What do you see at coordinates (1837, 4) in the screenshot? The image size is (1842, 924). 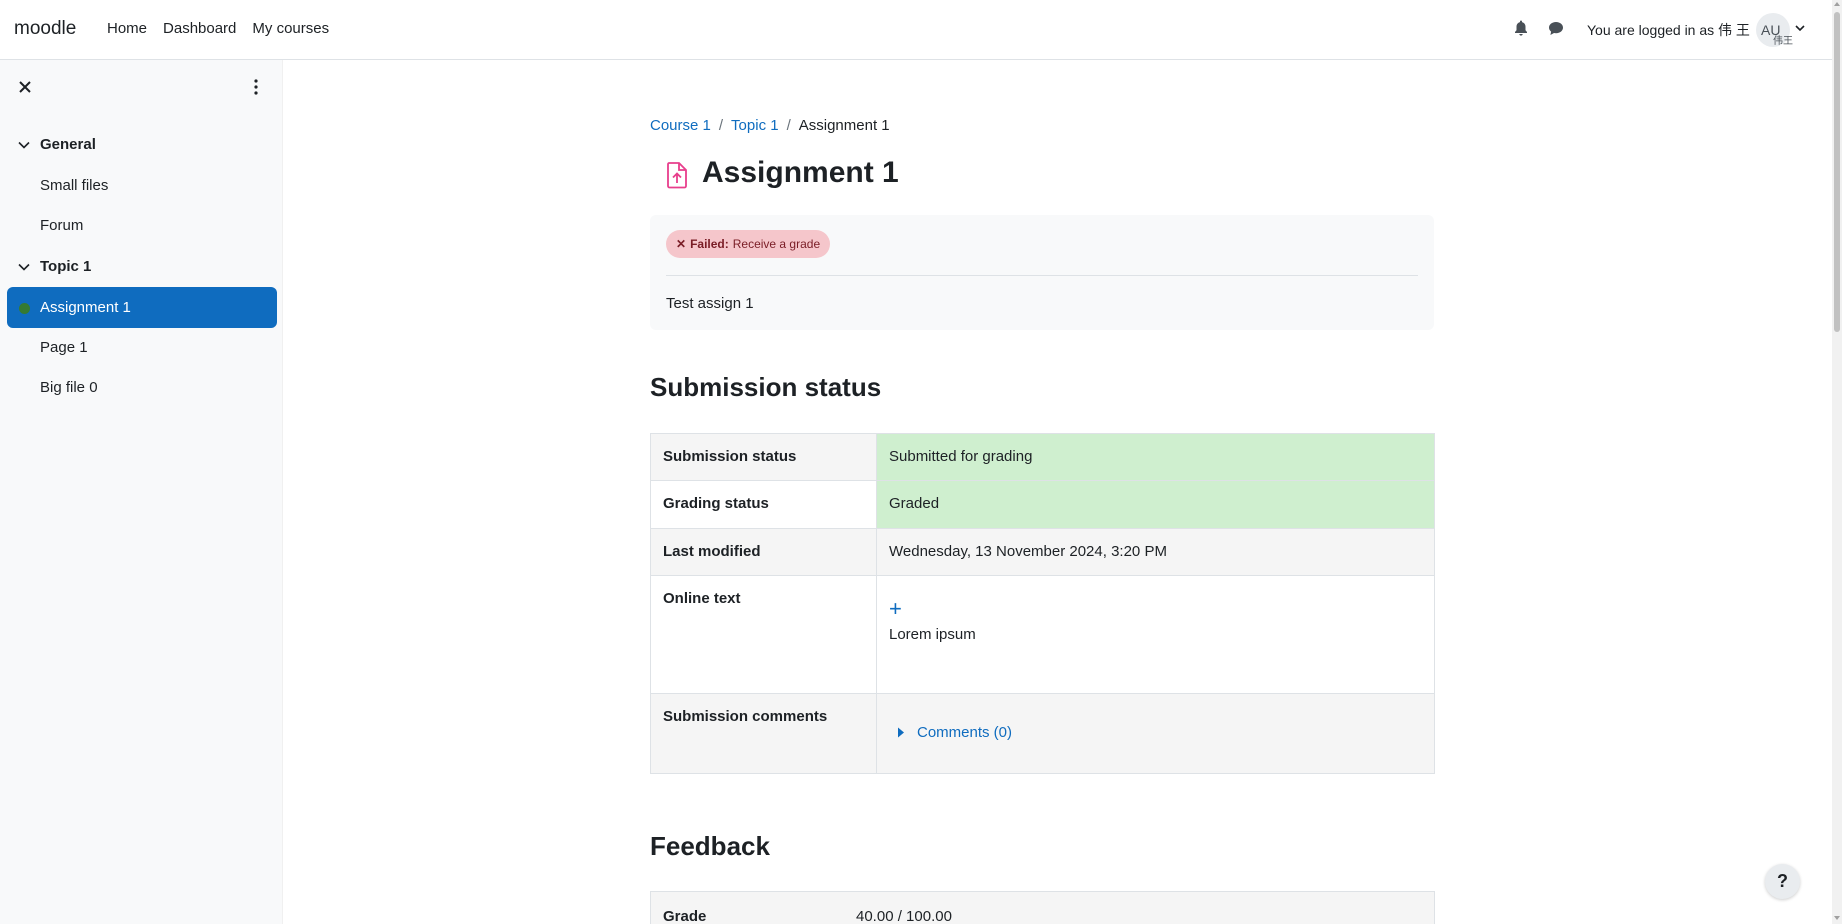 I see `scroll-up-arrow-icon` at bounding box center [1837, 4].